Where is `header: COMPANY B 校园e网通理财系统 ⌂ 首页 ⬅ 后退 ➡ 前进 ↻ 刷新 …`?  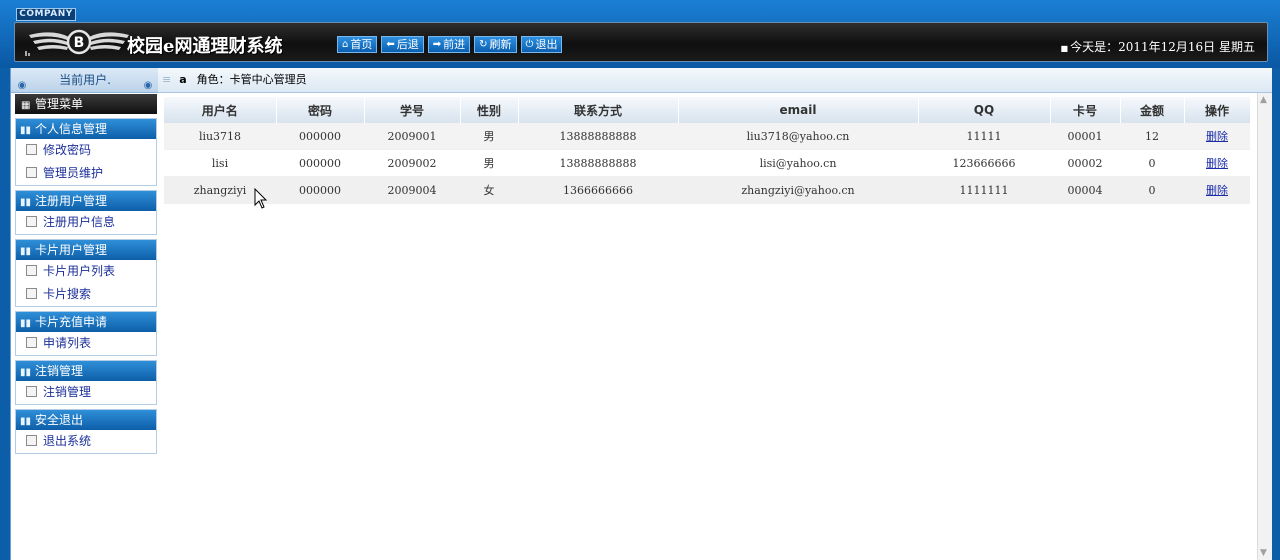 header: COMPANY B 校园e网通理财系统 ⌂ 首页 ⬅ 后退 ➡ 前进 ↻ 刷新 … is located at coordinates (640, 34).